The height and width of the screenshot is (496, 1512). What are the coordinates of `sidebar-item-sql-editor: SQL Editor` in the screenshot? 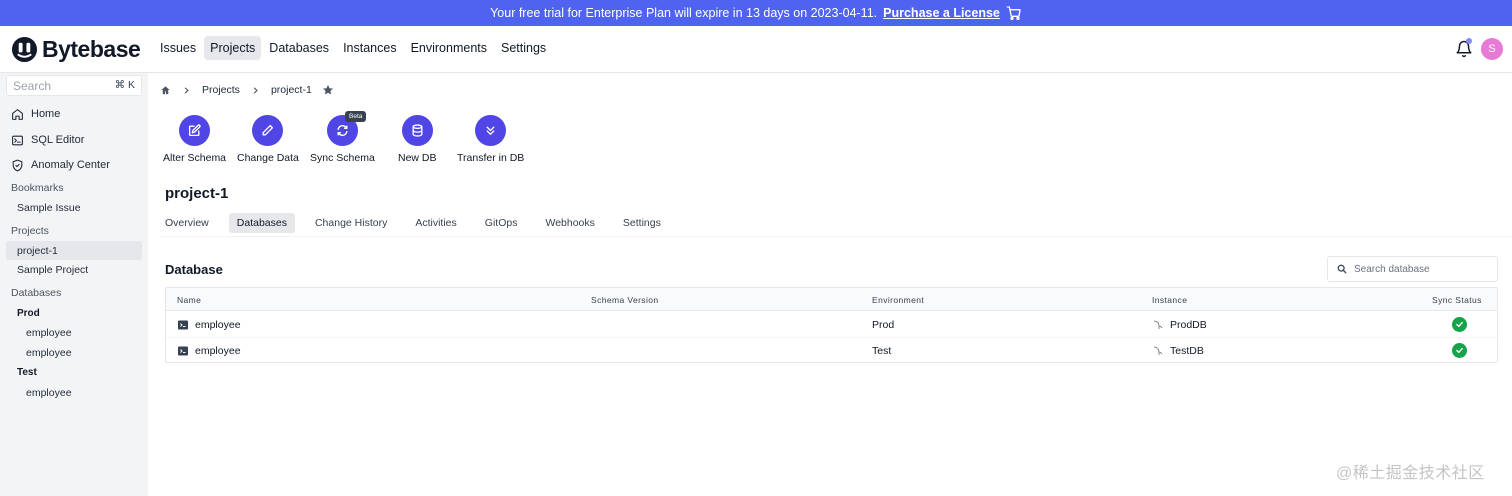 It's located at (47, 140).